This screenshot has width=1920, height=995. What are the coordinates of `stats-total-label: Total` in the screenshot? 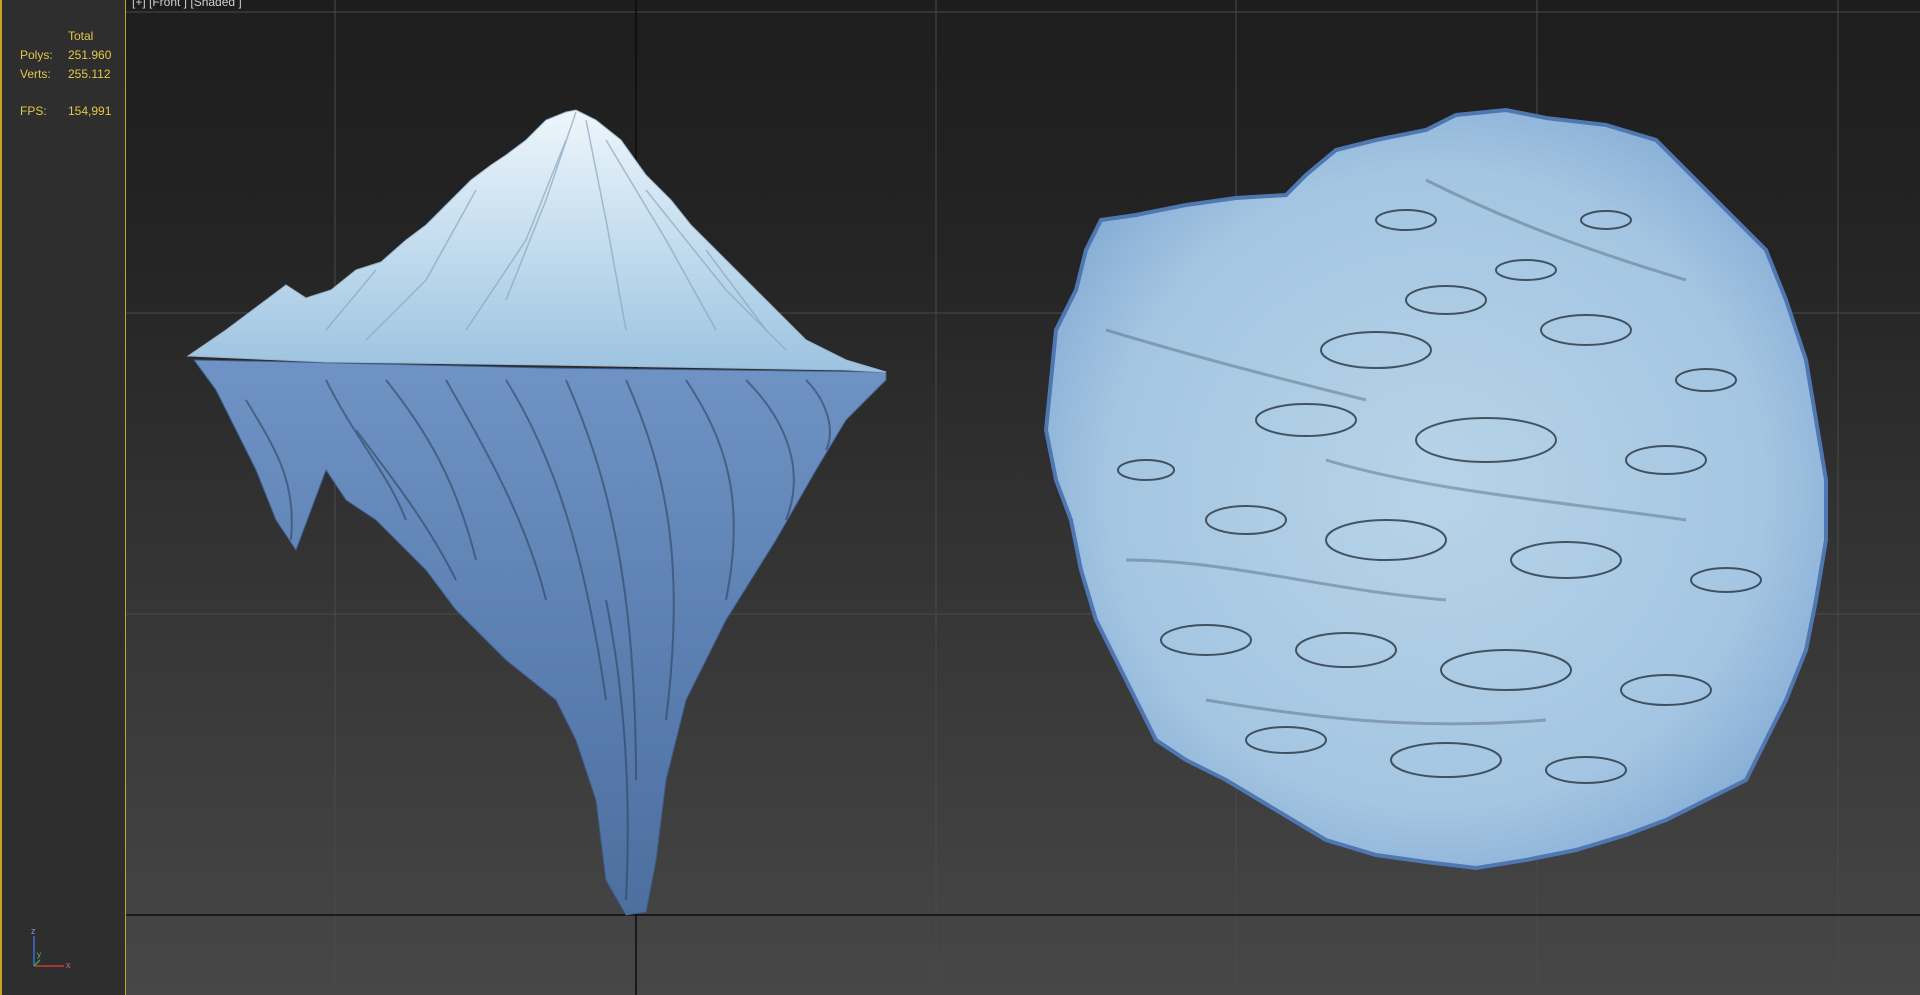 It's located at (81, 36).